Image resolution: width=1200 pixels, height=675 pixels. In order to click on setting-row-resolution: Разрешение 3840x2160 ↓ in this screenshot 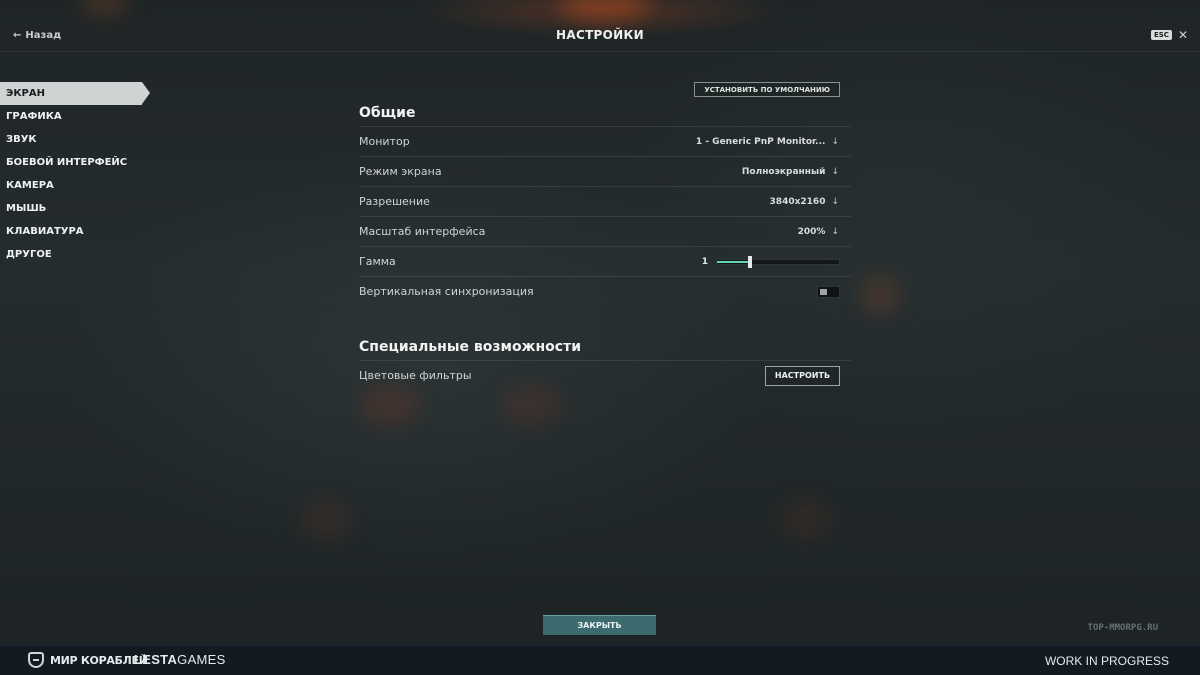, I will do `click(605, 201)`.